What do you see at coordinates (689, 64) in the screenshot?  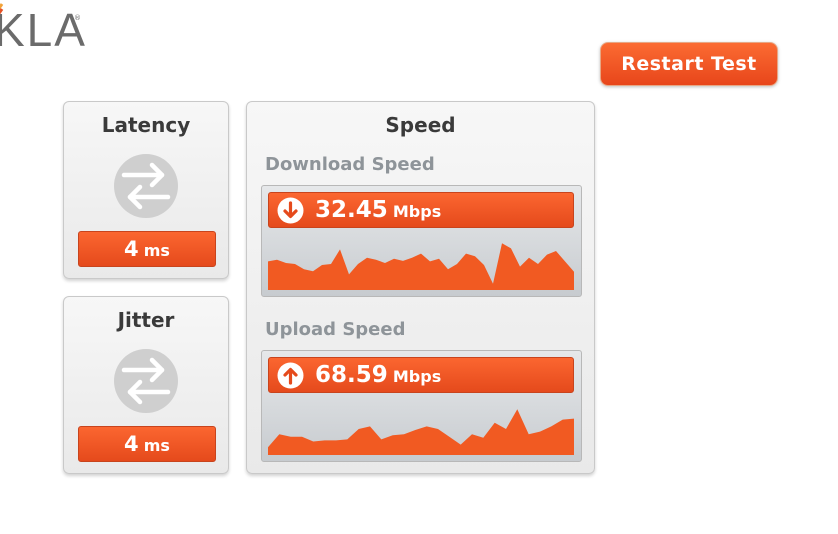 I see `restart-test-button: Restart Test` at bounding box center [689, 64].